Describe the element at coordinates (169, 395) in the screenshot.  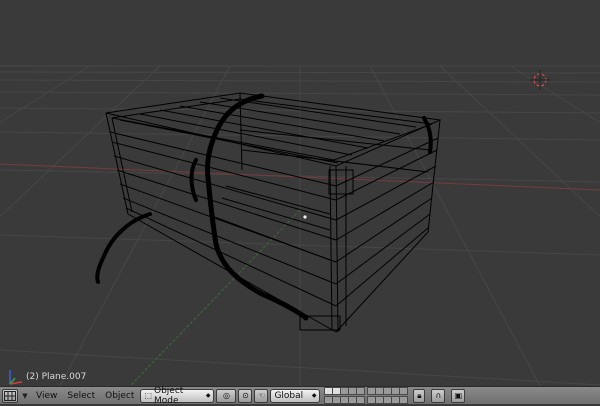
I see `mode-dropdown-label: Object Mode` at that location.